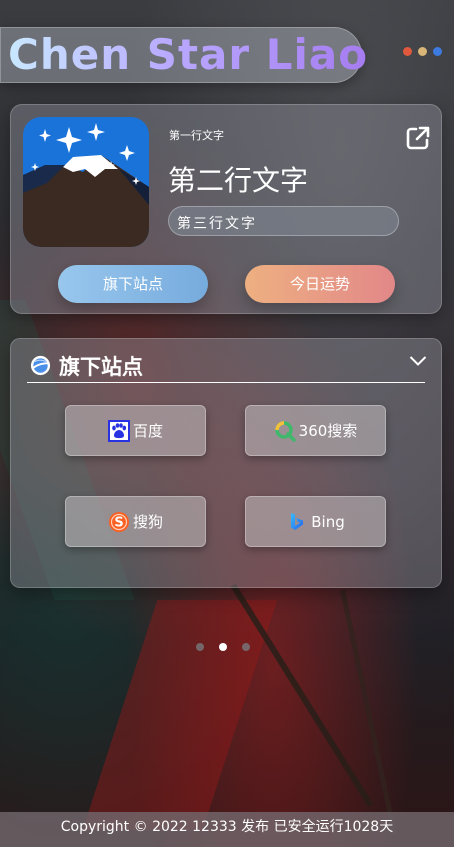 This screenshot has width=454, height=847. What do you see at coordinates (328, 521) in the screenshot?
I see `site-label: Bing` at bounding box center [328, 521].